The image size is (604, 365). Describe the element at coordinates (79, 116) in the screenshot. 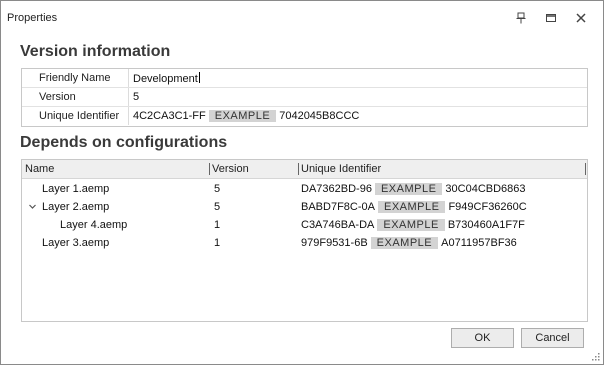

I see `property-label: Unique Identifier` at that location.